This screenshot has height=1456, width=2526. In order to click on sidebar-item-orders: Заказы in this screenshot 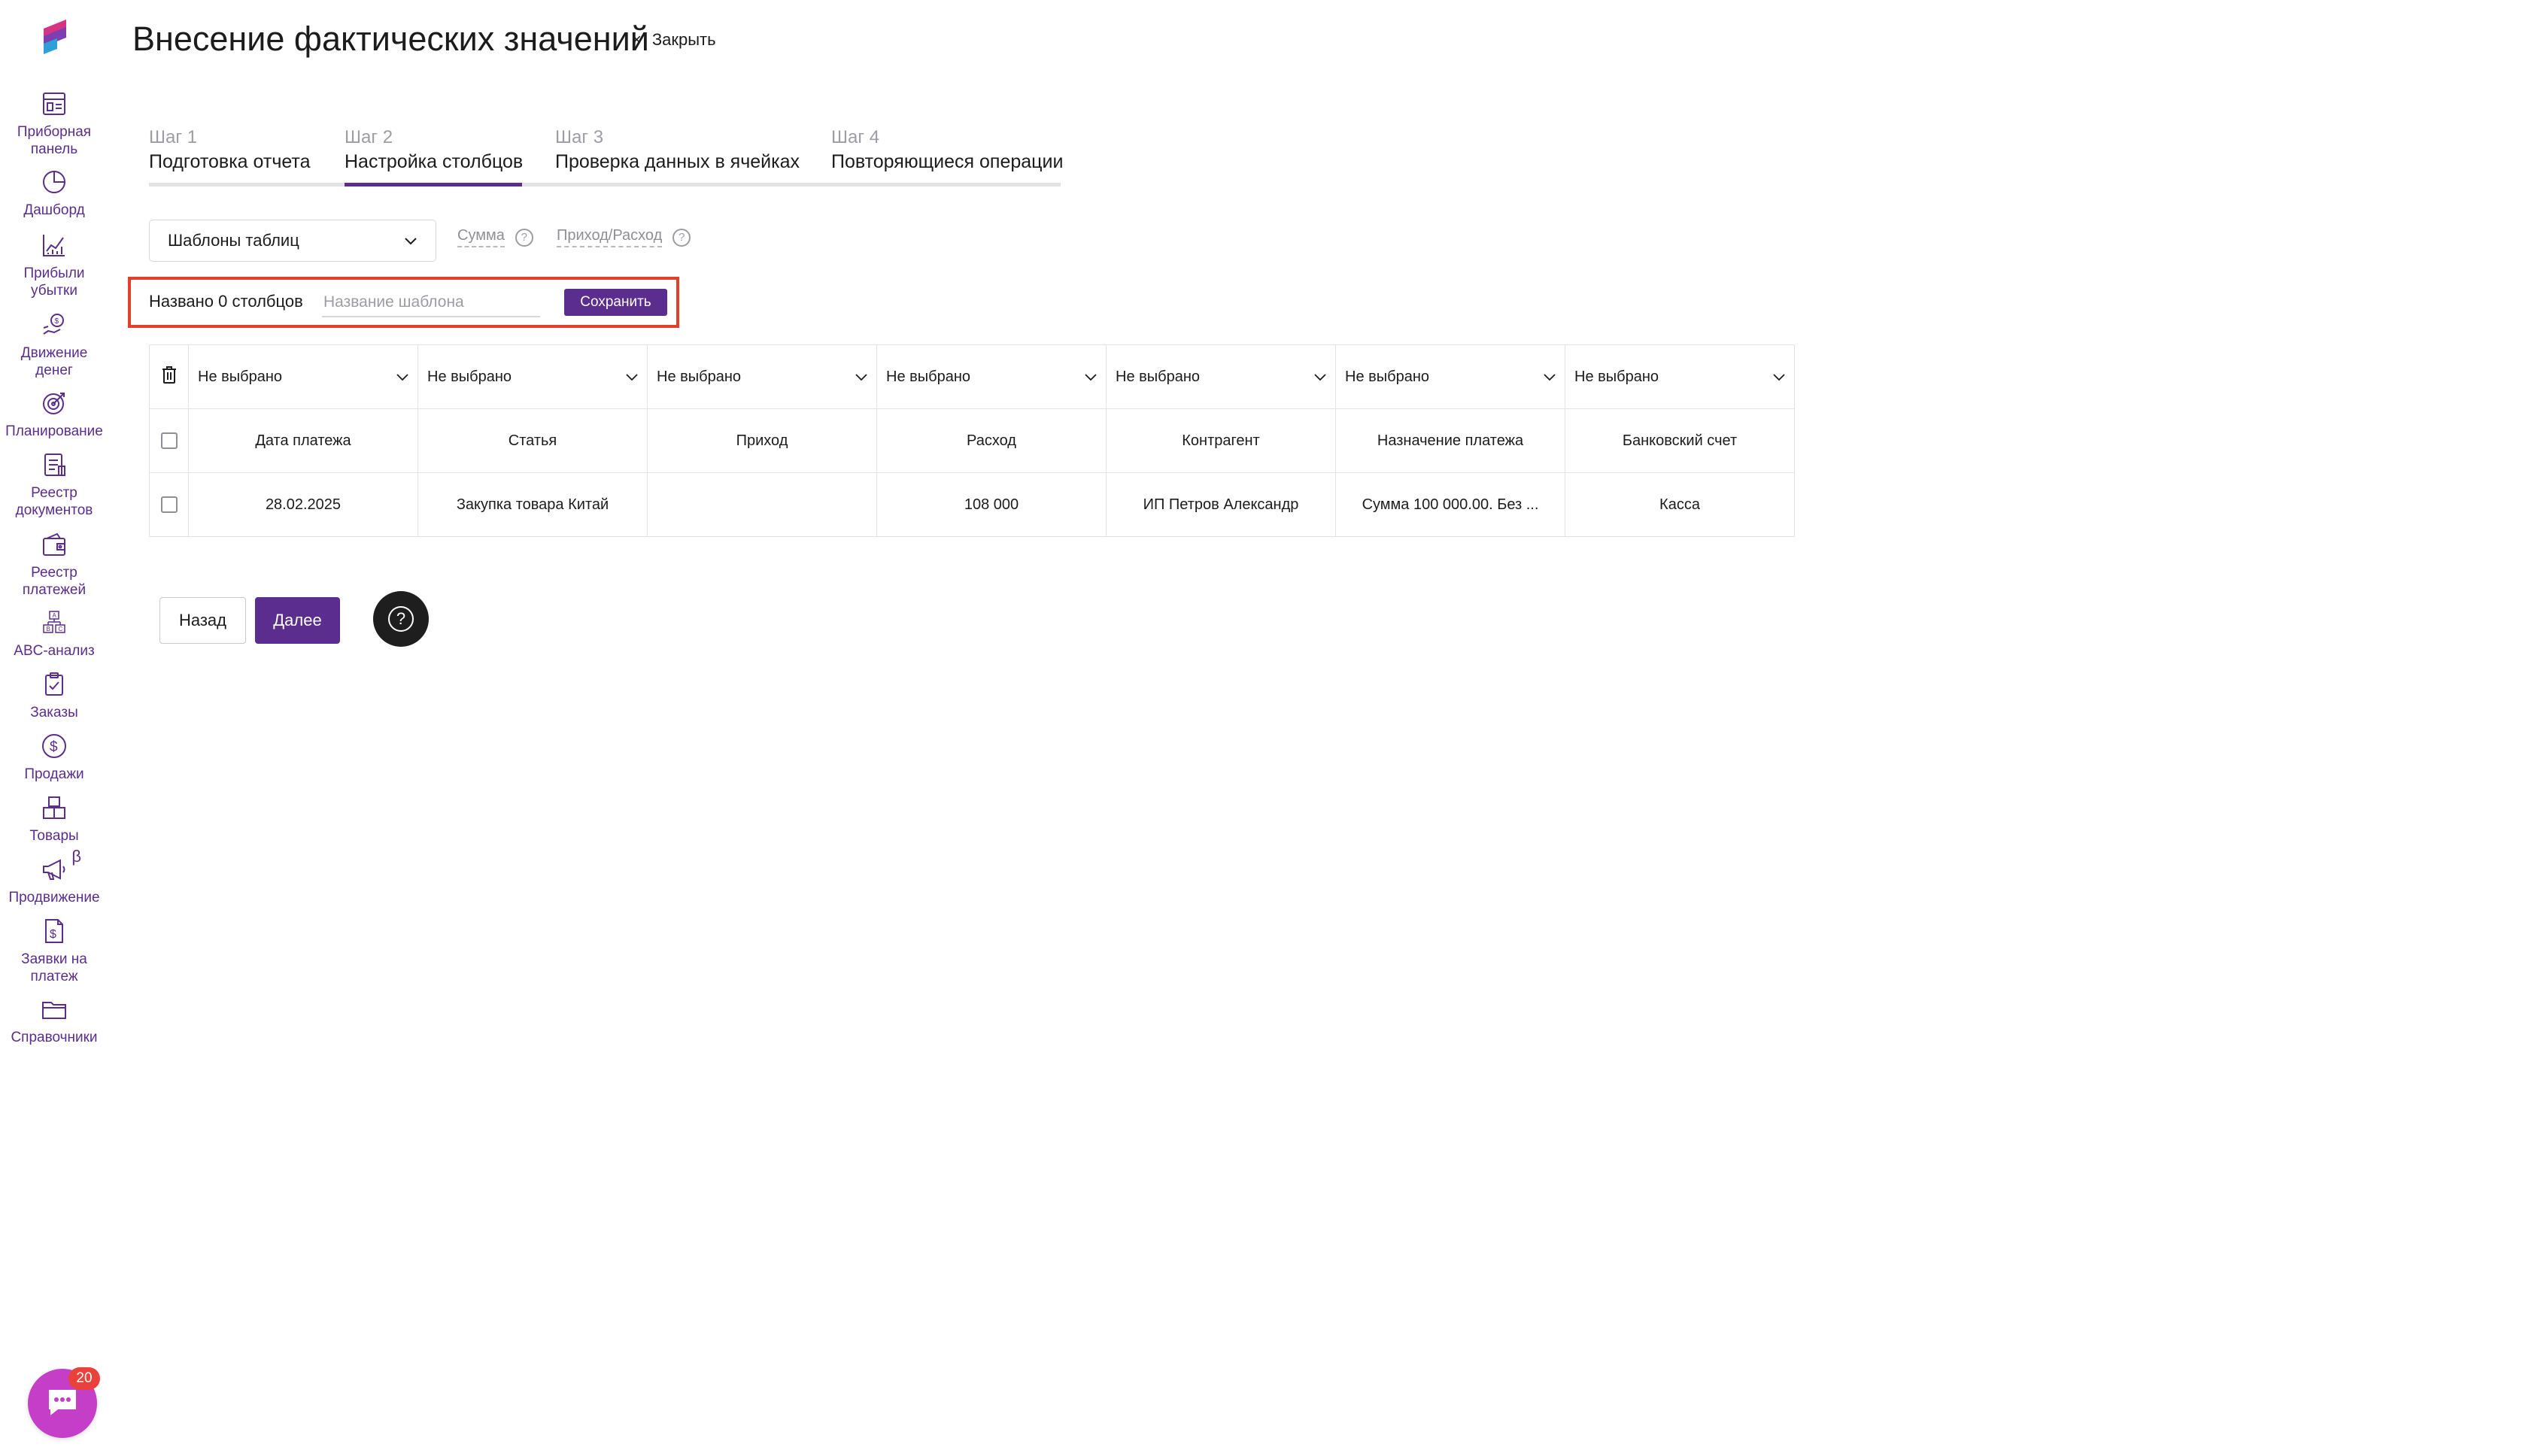, I will do `click(54, 695)`.